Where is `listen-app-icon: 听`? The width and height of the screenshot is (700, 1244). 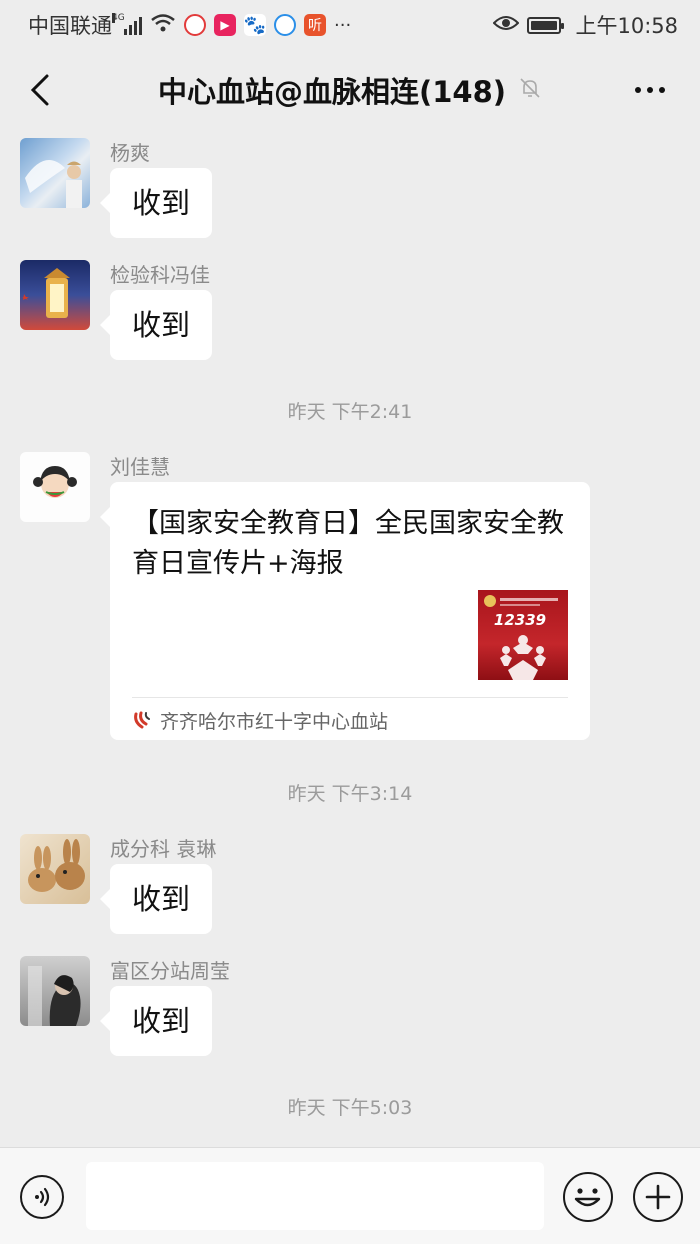
listen-app-icon: 听 is located at coordinates (315, 25).